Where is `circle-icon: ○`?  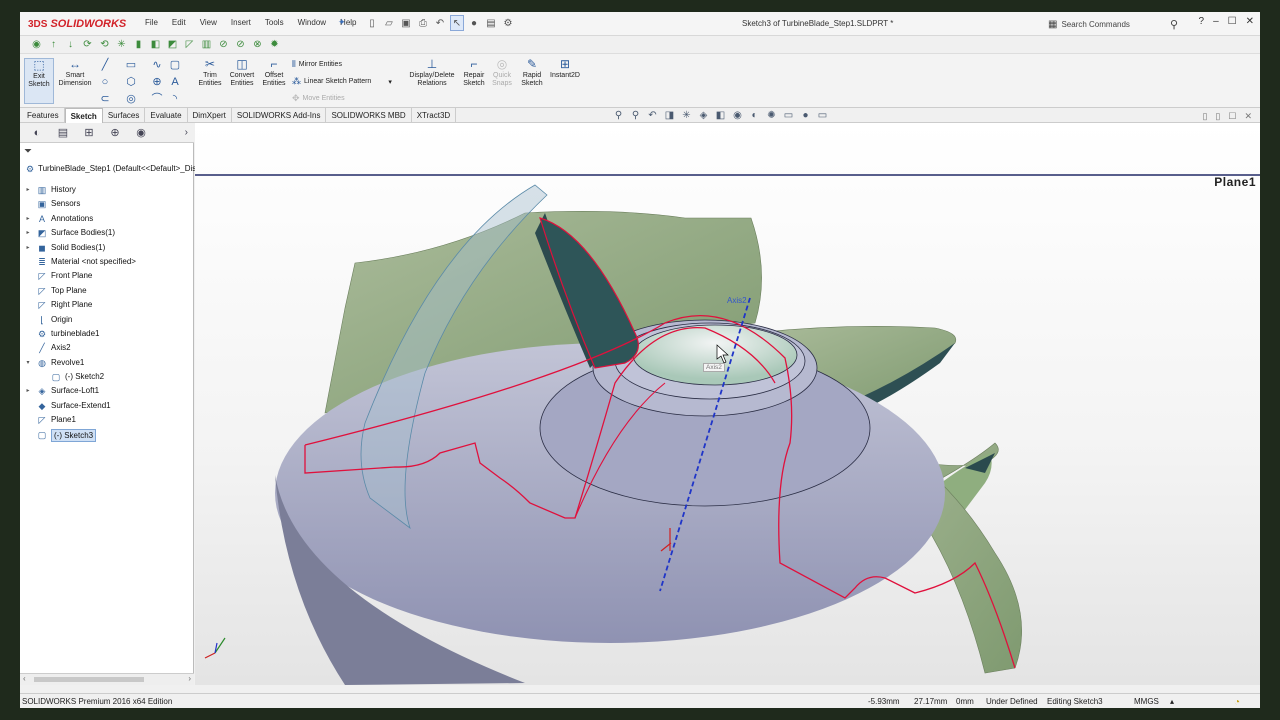 circle-icon: ○ is located at coordinates (105, 82).